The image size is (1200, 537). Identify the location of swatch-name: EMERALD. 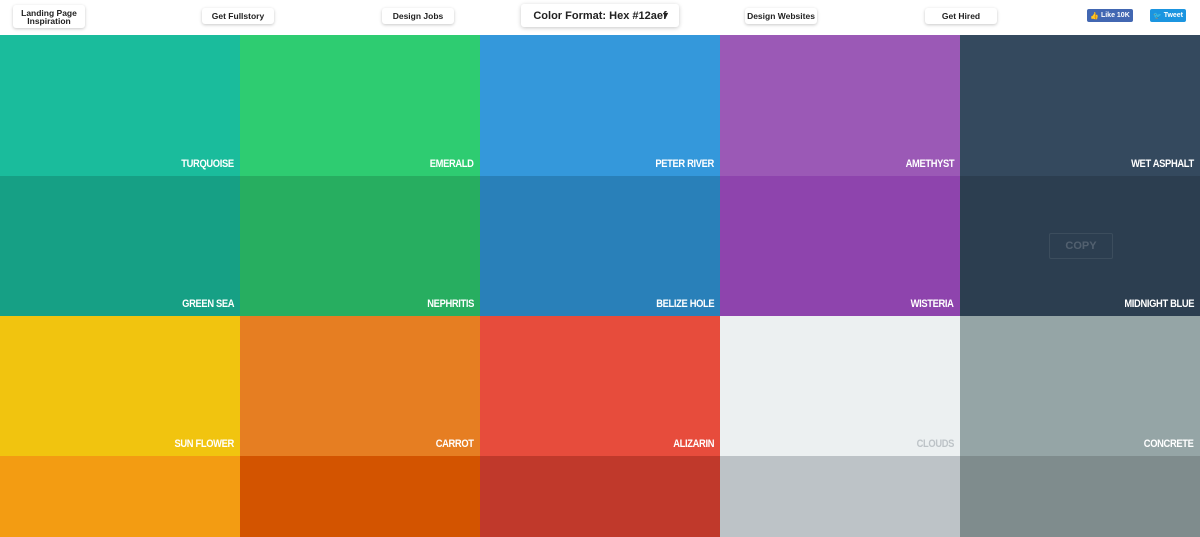
(452, 164).